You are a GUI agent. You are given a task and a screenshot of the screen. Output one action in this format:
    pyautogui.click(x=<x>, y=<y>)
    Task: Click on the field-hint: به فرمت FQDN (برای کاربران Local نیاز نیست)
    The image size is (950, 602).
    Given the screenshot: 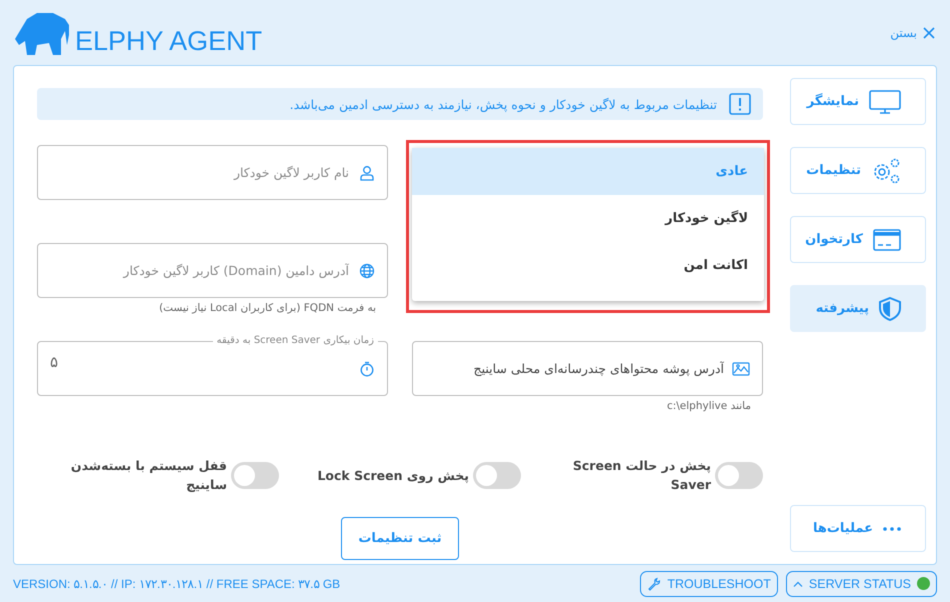 What is the action you would take?
    pyautogui.click(x=267, y=308)
    